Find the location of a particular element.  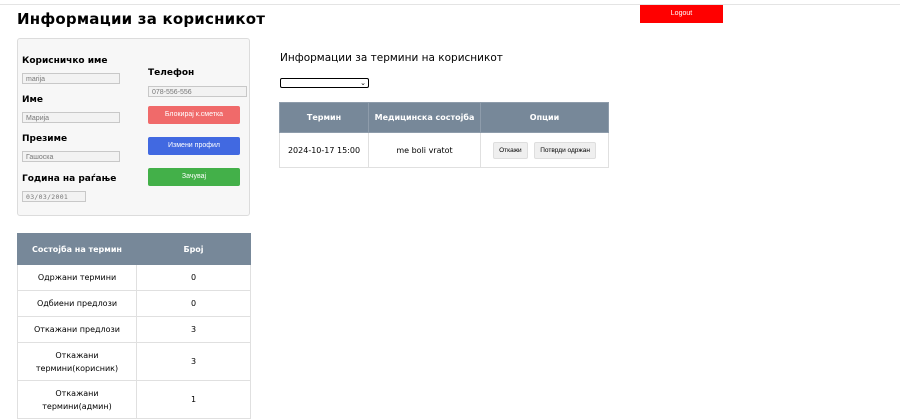

appointments-title: Информации за термини на корисникот is located at coordinates (391, 58).